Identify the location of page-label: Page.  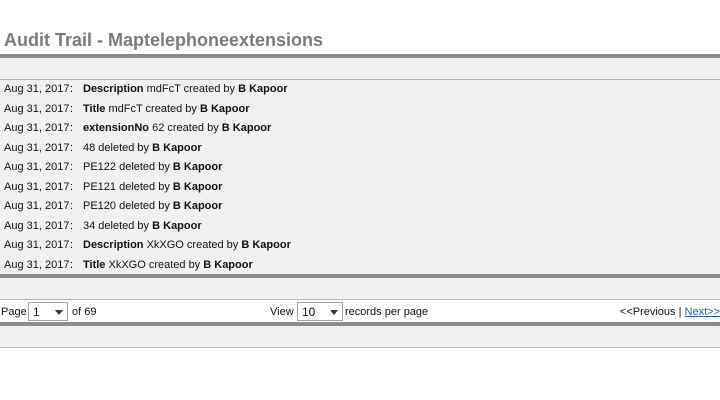
(14, 312).